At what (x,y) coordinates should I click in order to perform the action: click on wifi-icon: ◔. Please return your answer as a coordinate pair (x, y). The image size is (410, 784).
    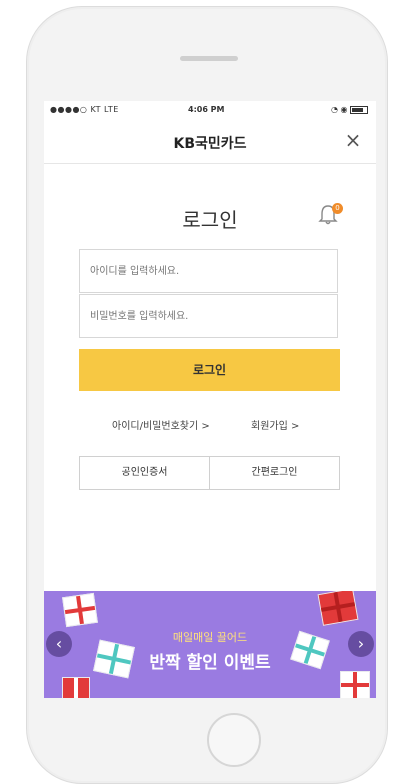
    Looking at the image, I should click on (334, 109).